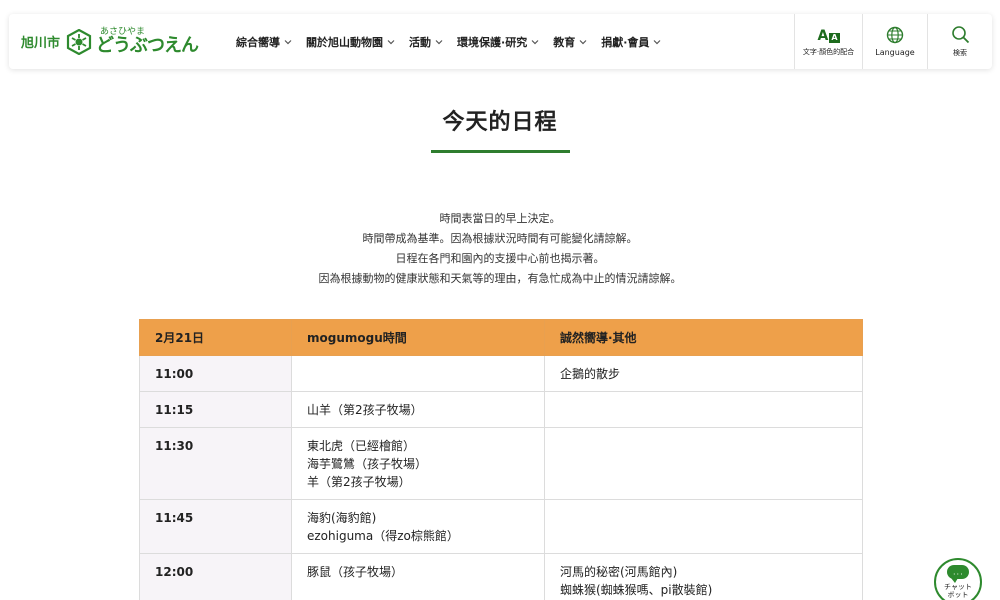 Image resolution: width=1000 pixels, height=600 pixels. I want to click on mogumogu-cell: 東北虎（已經檜館） 海芋鷺鷥（孩子牧場） 羊（第2孩子牧場）, so click(418, 463).